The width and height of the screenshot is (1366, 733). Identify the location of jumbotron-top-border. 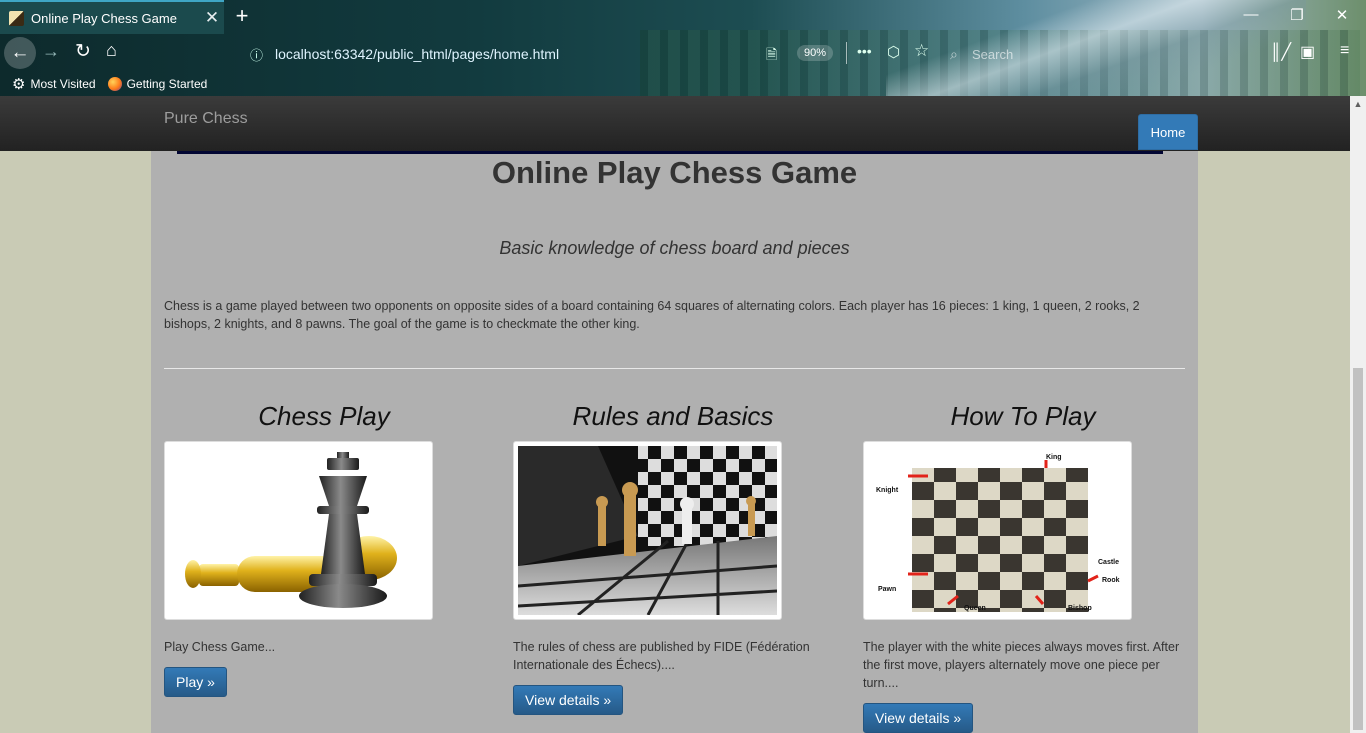
(670, 152).